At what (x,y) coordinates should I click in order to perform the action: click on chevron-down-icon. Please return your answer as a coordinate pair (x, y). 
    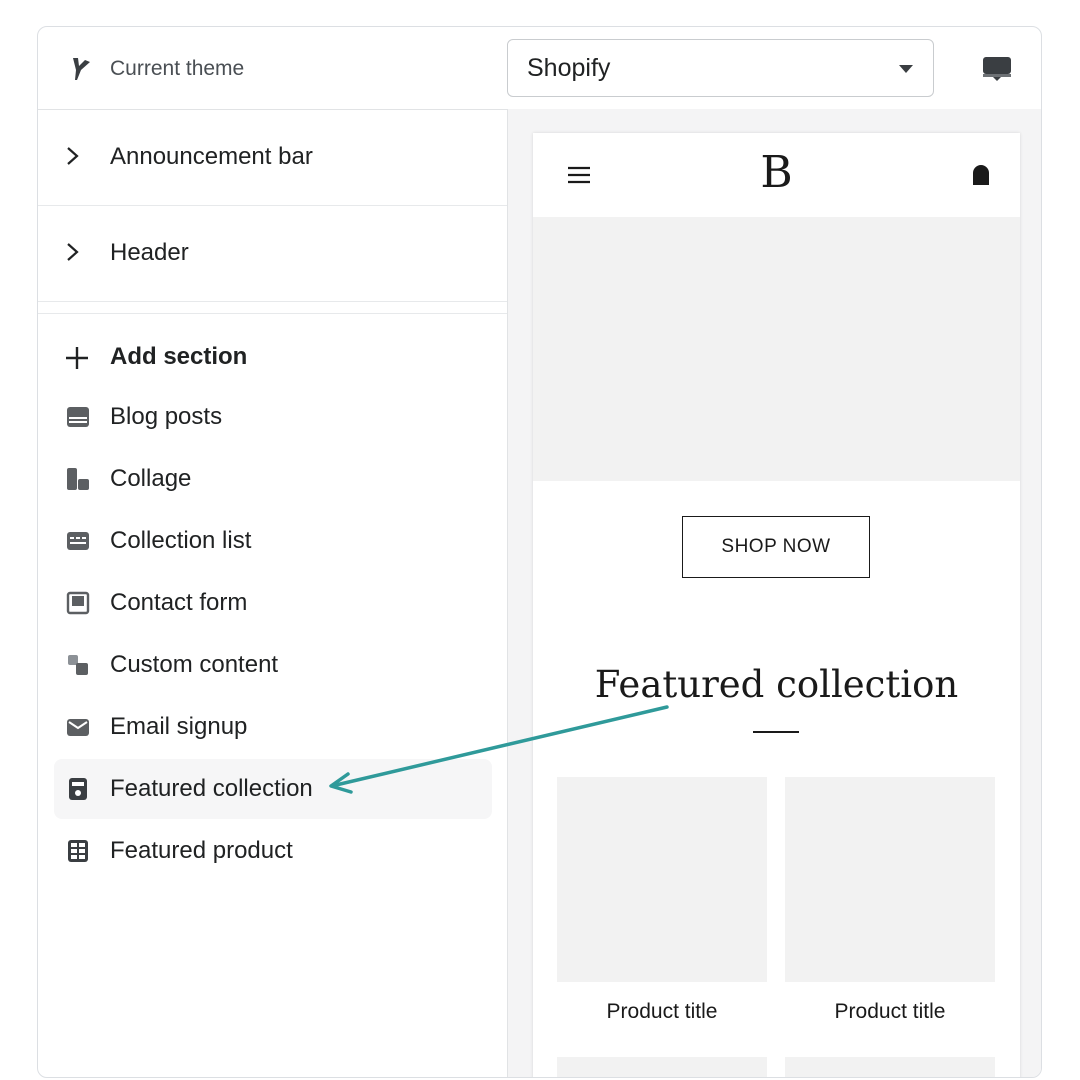
    Looking at the image, I should click on (906, 69).